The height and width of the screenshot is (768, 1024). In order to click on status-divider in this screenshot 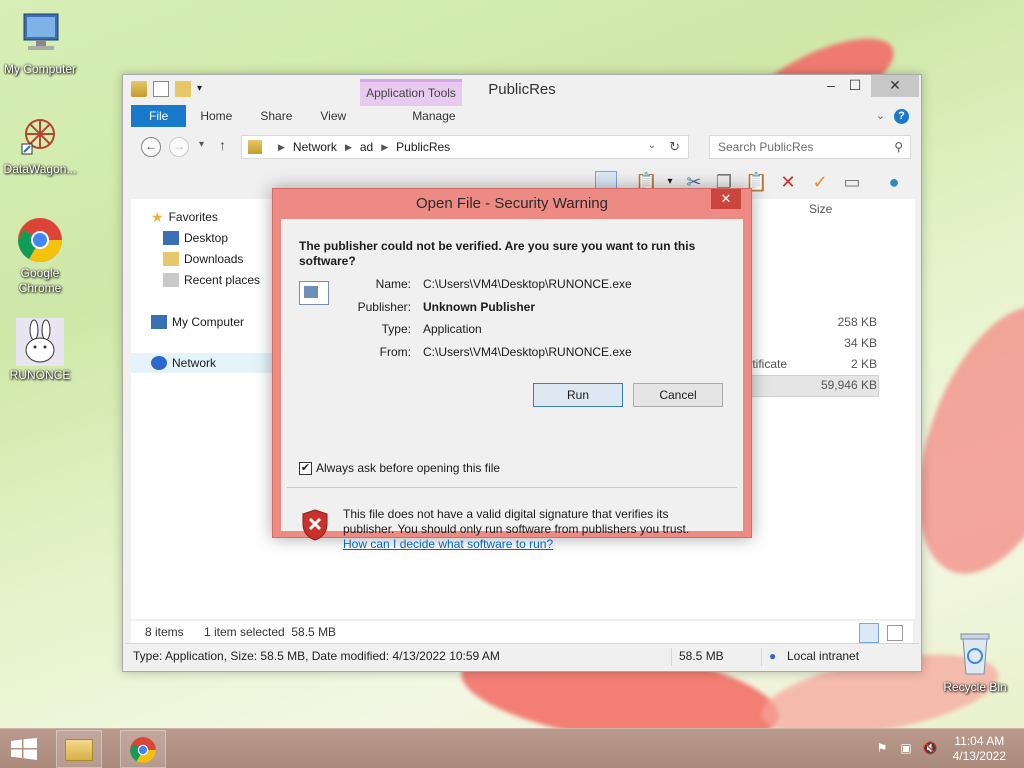, I will do `click(761, 657)`.